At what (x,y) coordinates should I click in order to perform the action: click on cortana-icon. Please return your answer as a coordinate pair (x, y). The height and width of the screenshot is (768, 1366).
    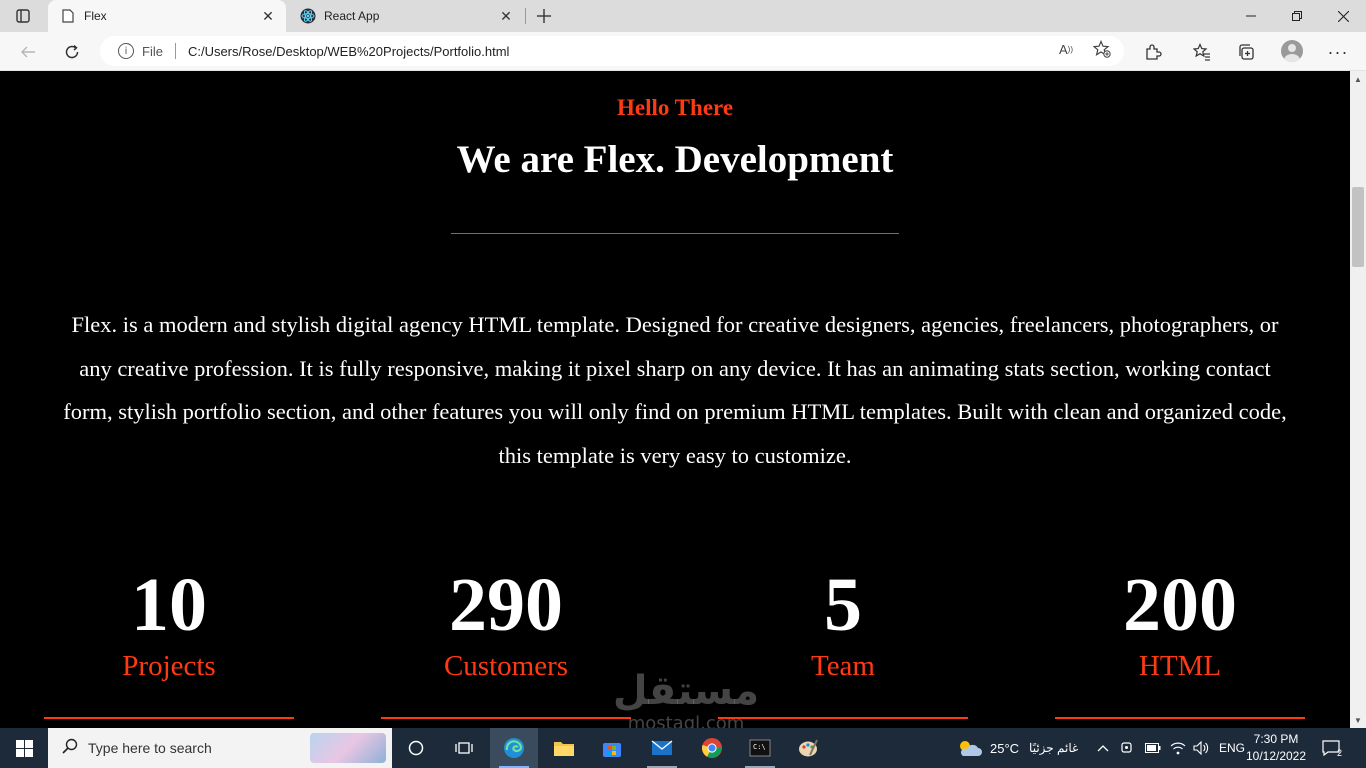
    Looking at the image, I should click on (416, 748).